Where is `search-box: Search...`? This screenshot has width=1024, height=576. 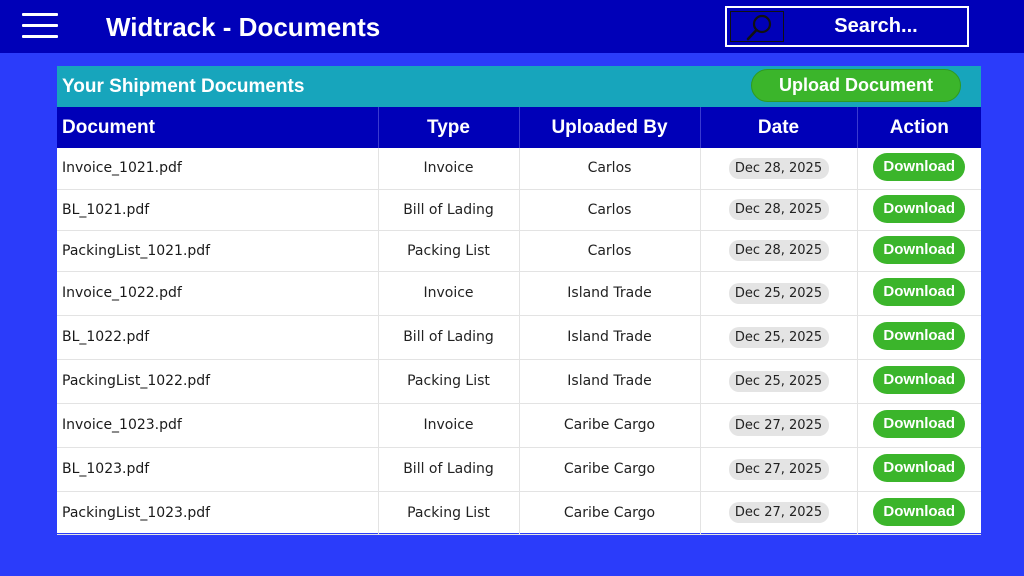 search-box: Search... is located at coordinates (847, 26).